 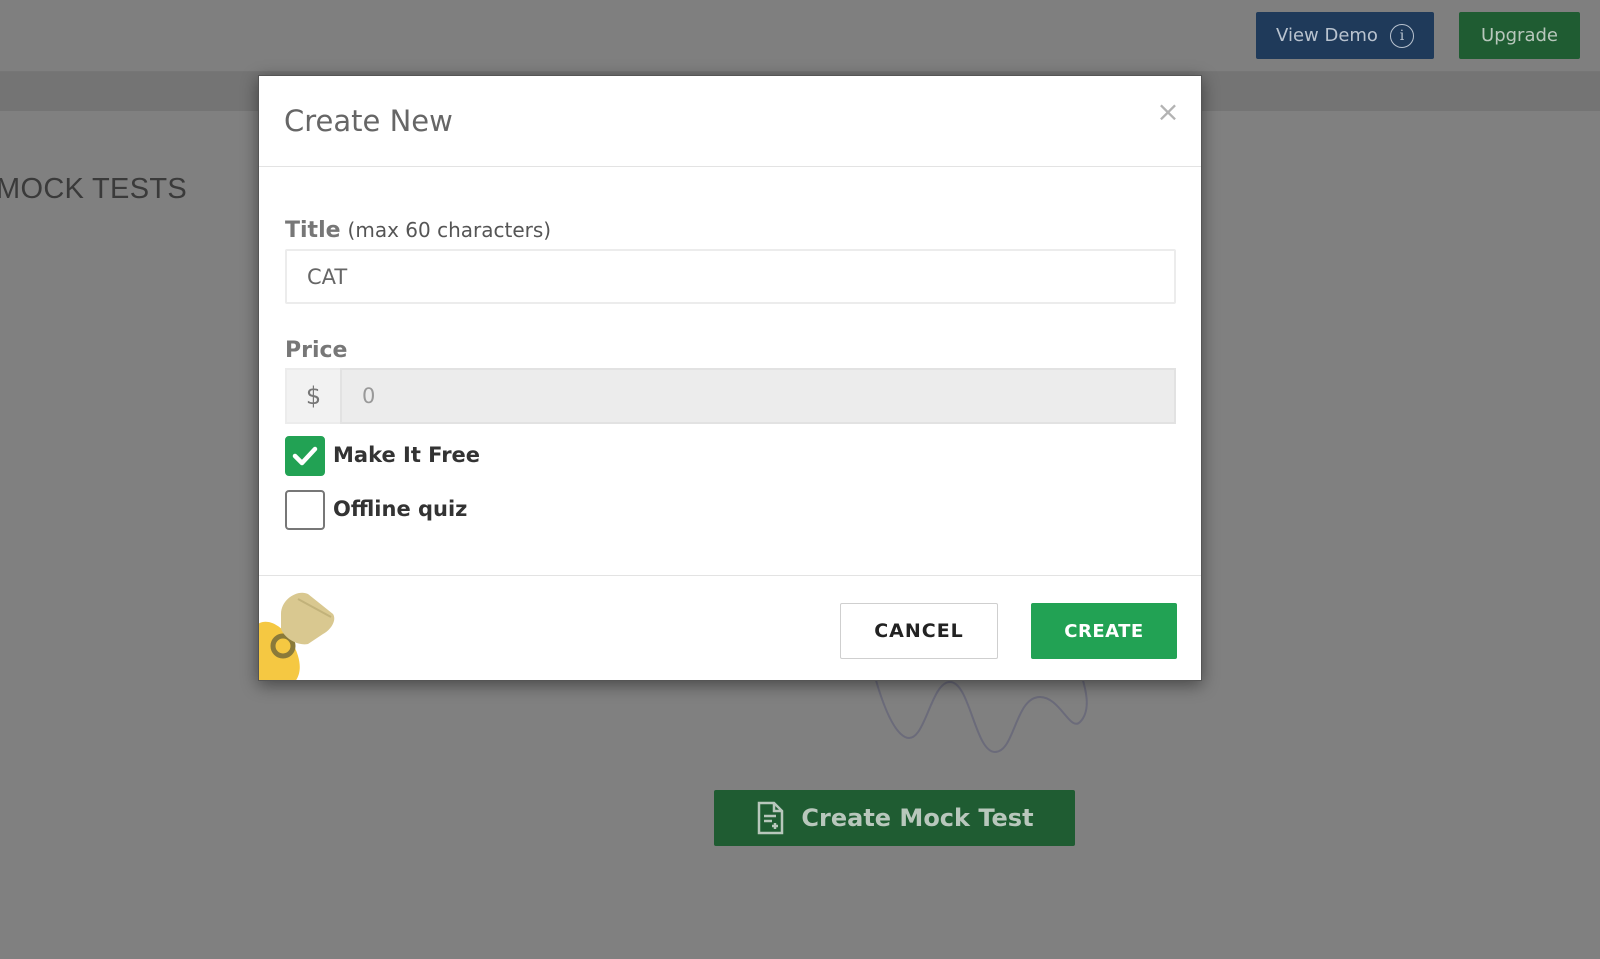 I want to click on view-demo-label: View Demo, so click(x=1327, y=35).